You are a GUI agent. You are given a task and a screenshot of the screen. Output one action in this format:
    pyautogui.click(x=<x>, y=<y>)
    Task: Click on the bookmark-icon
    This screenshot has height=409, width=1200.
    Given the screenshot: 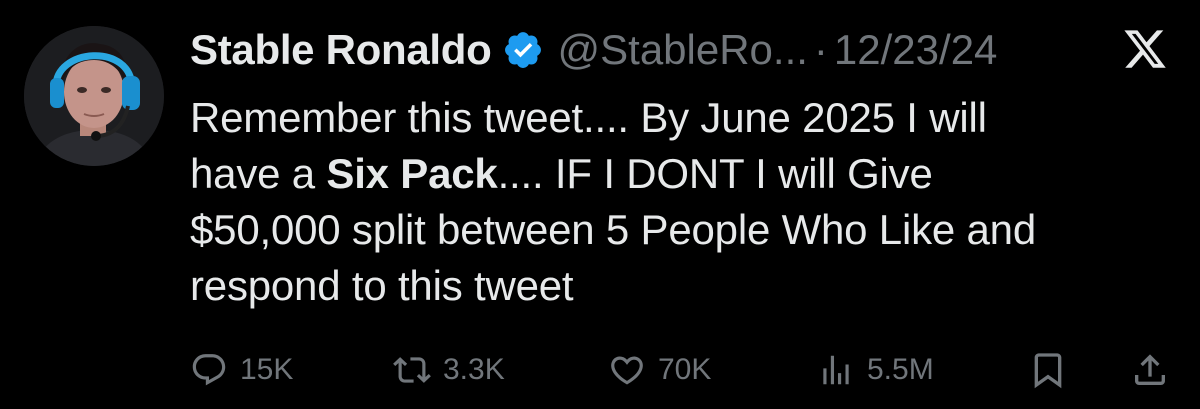 What is the action you would take?
    pyautogui.click(x=1048, y=370)
    